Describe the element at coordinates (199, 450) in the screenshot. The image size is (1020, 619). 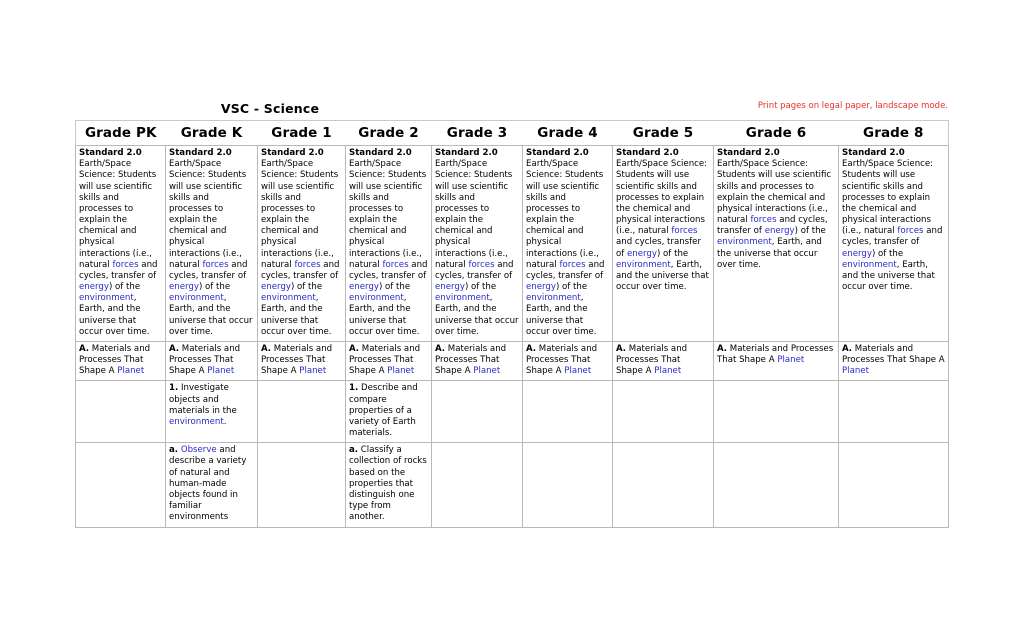
I see `link-observe: Observe` at that location.